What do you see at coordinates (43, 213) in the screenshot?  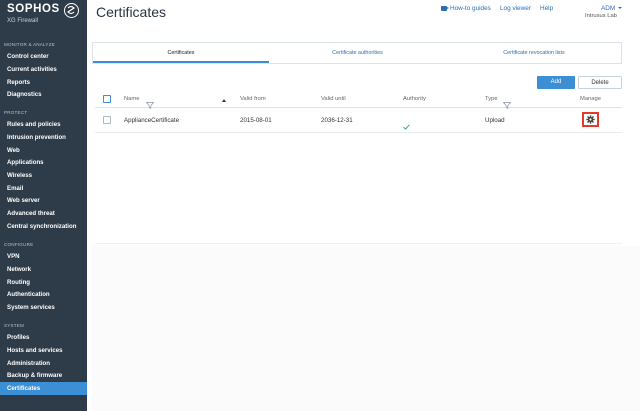 I see `sidebar-item-advanced-threat: Advanced threat` at bounding box center [43, 213].